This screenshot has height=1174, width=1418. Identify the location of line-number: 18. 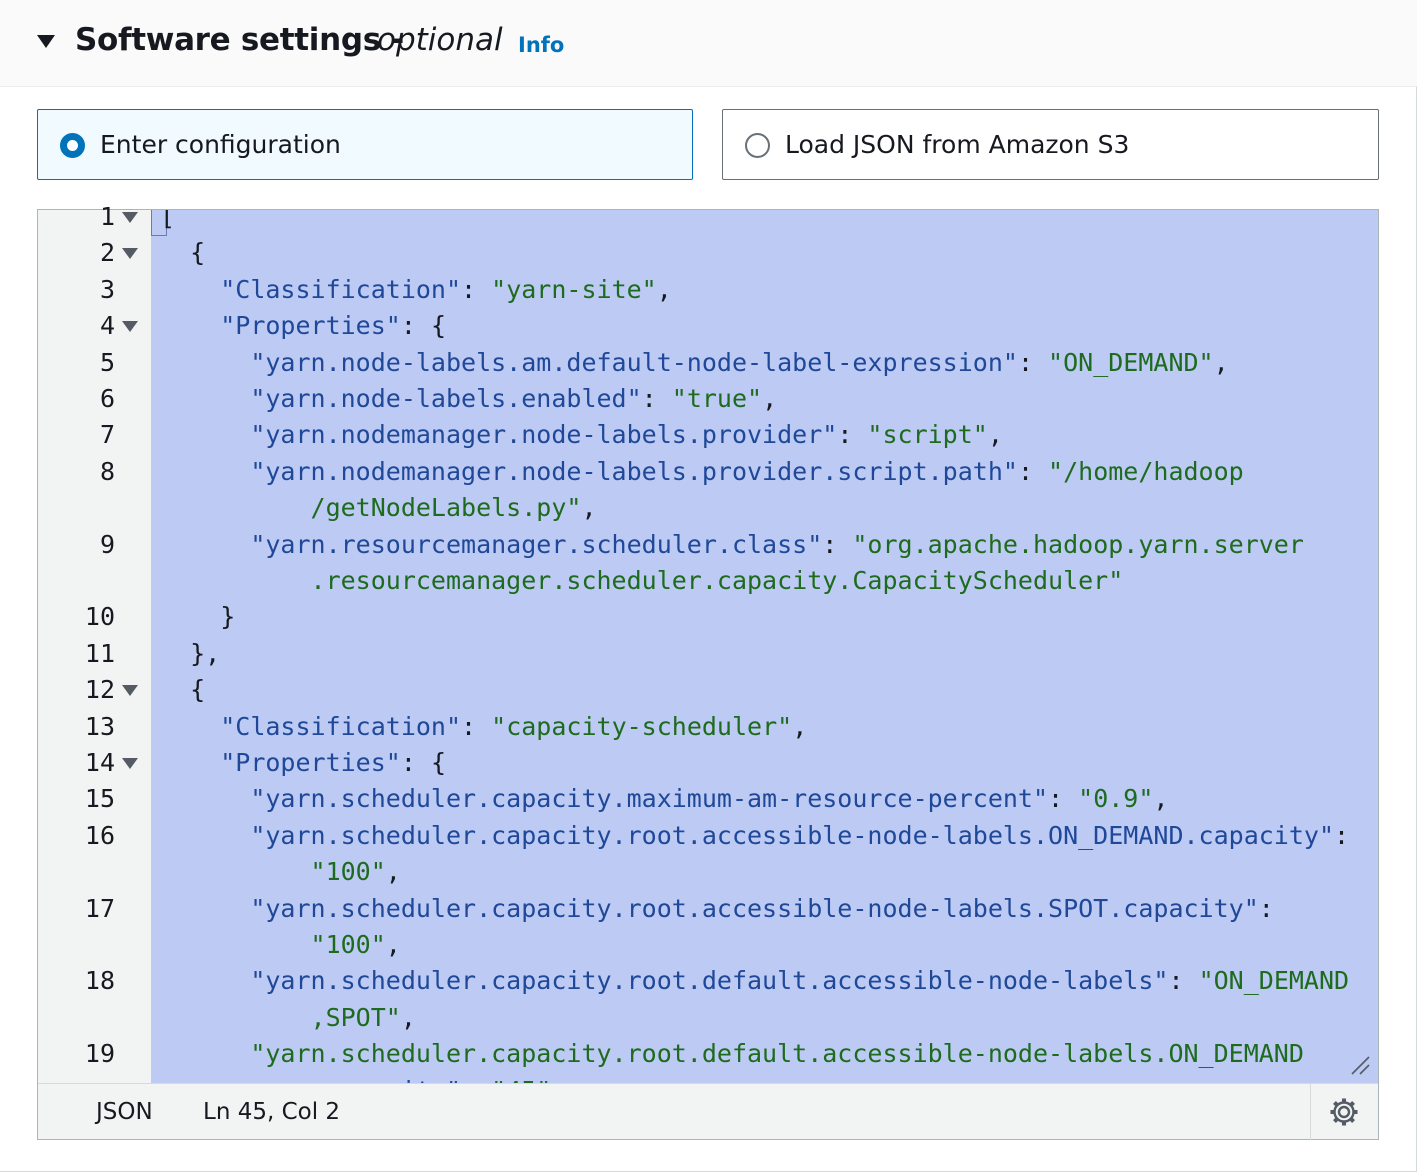
(99, 981).